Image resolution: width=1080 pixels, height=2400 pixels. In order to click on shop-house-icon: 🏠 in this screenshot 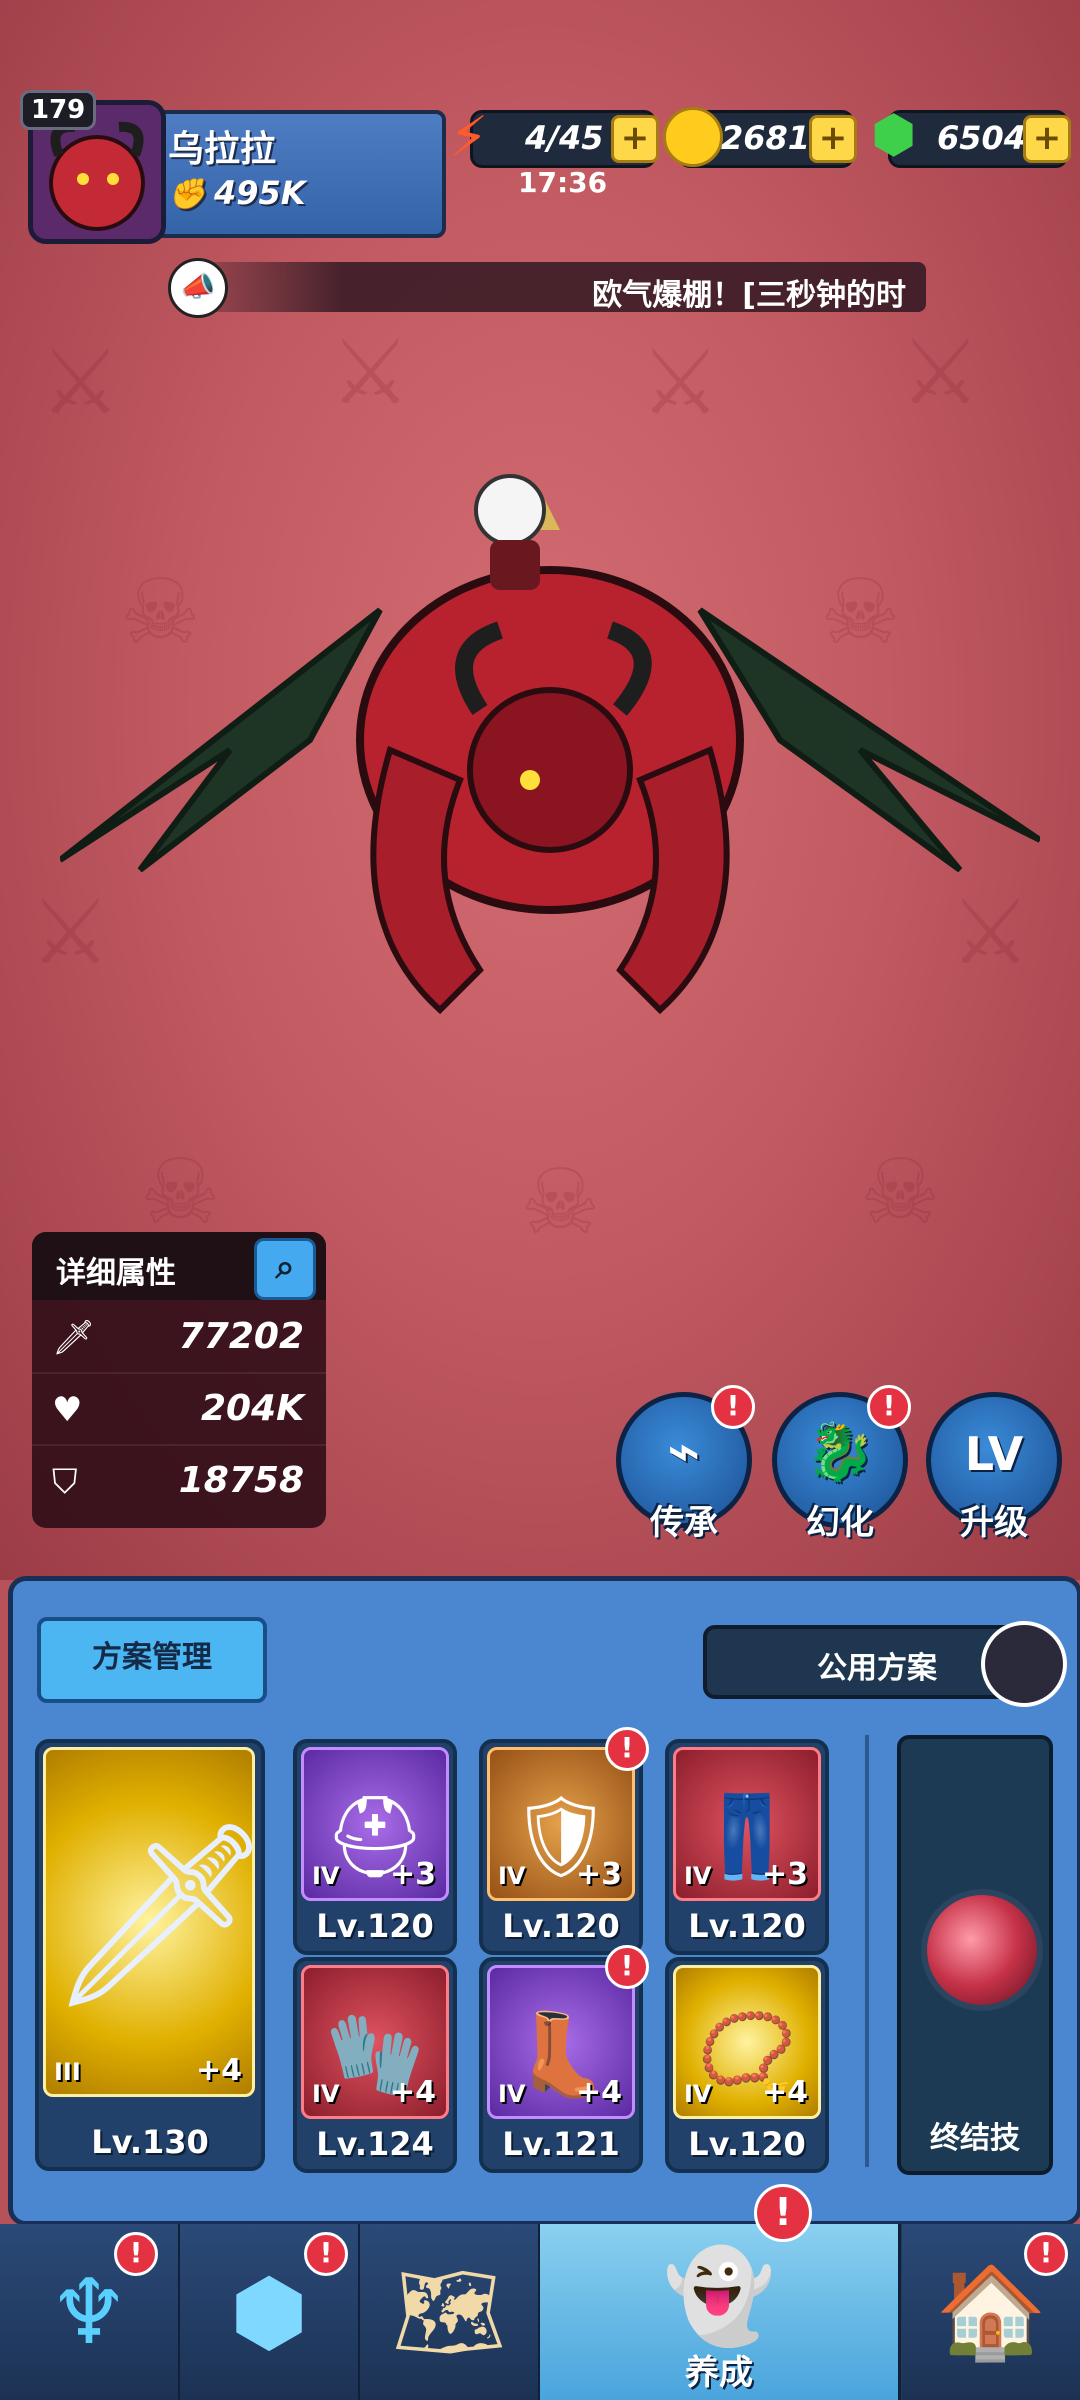, I will do `click(991, 2312)`.